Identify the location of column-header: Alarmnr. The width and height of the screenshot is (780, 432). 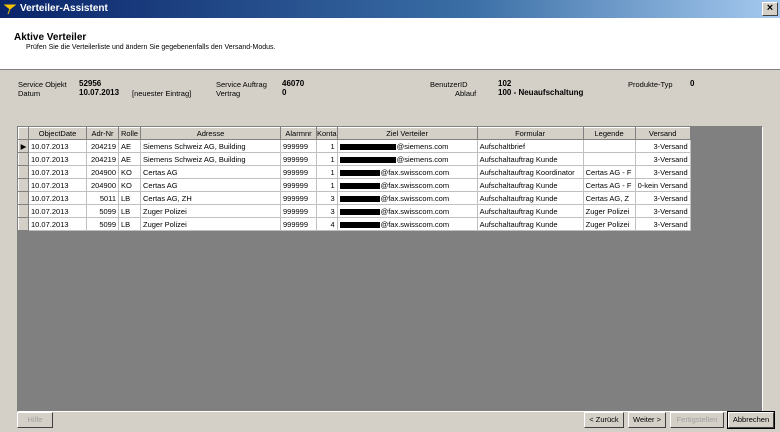
(298, 133).